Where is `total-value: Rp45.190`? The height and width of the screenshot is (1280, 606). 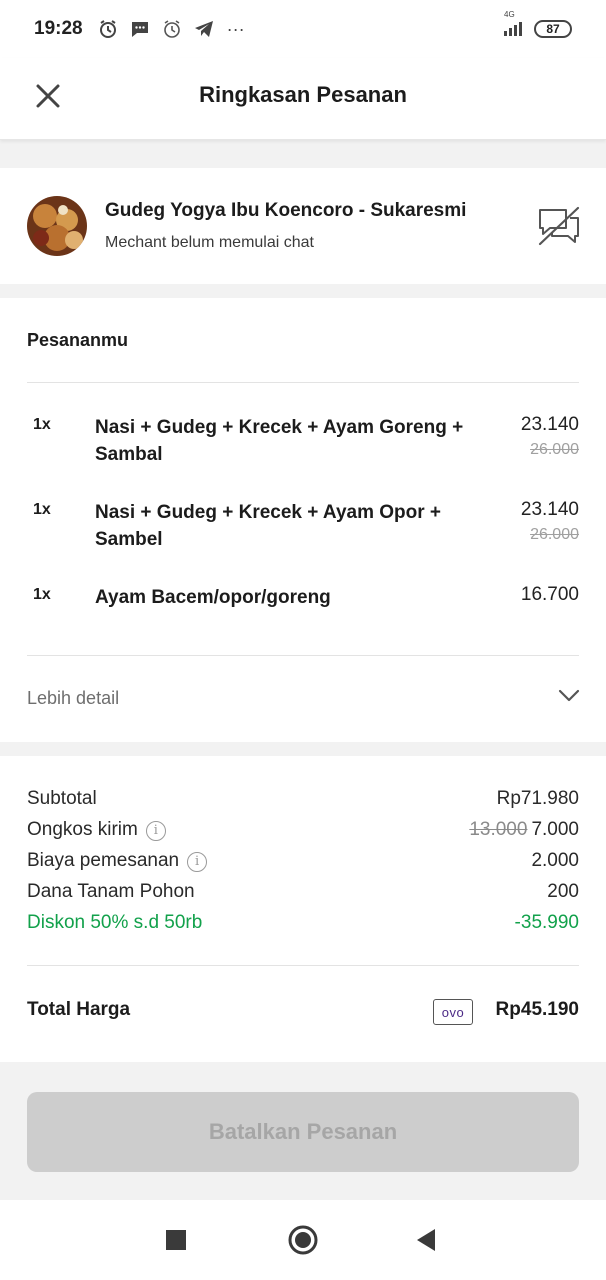
total-value: Rp45.190 is located at coordinates (537, 1009).